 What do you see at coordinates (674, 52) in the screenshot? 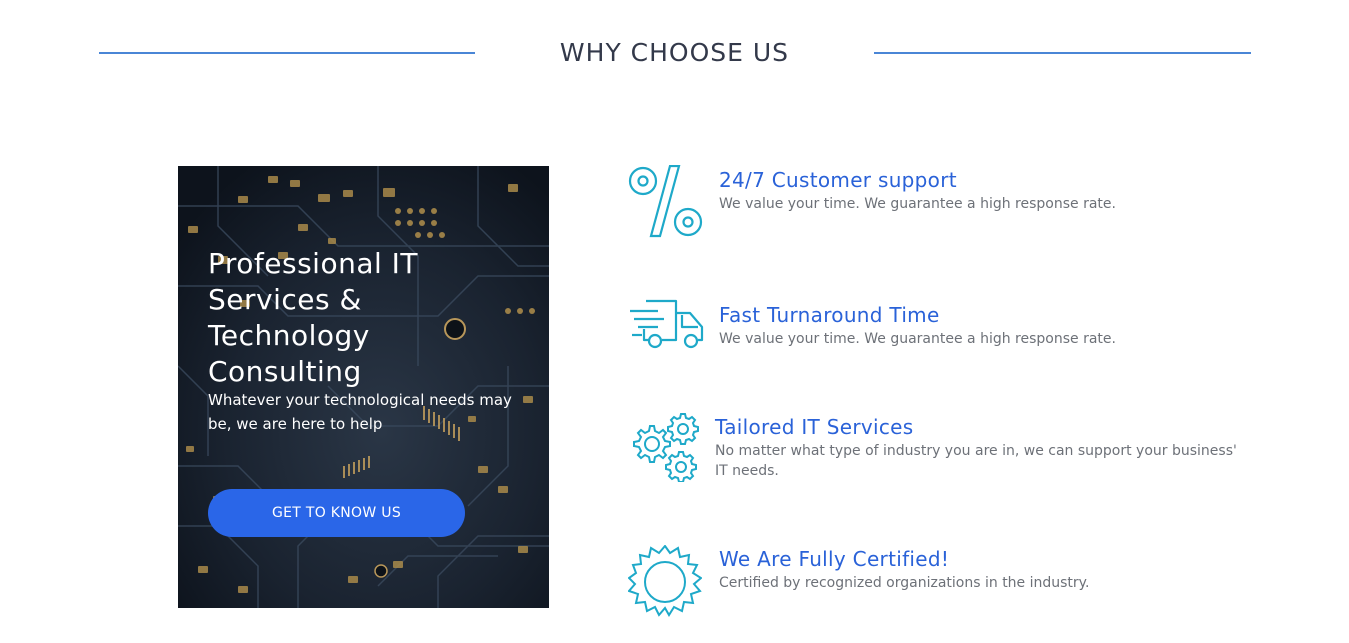
I see `section-title: WHY CHOOSE US` at bounding box center [674, 52].